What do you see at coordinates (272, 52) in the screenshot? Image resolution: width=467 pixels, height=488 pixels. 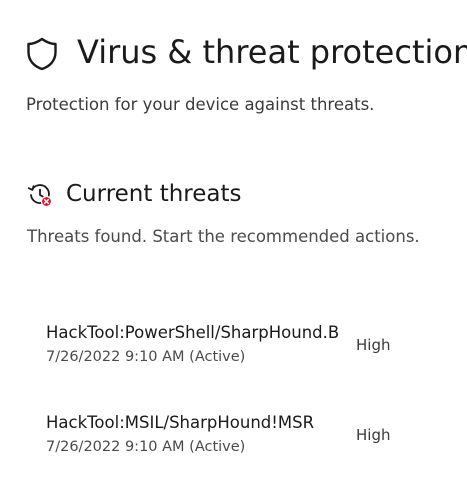 I see `page-title: Virus & threat protection` at bounding box center [272, 52].